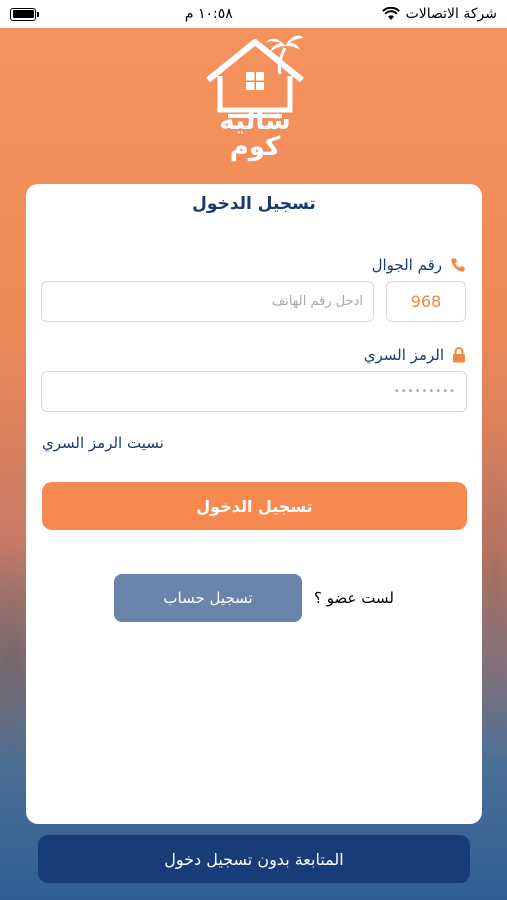 This screenshot has height=900, width=507. I want to click on country-code-field: 968, so click(426, 301).